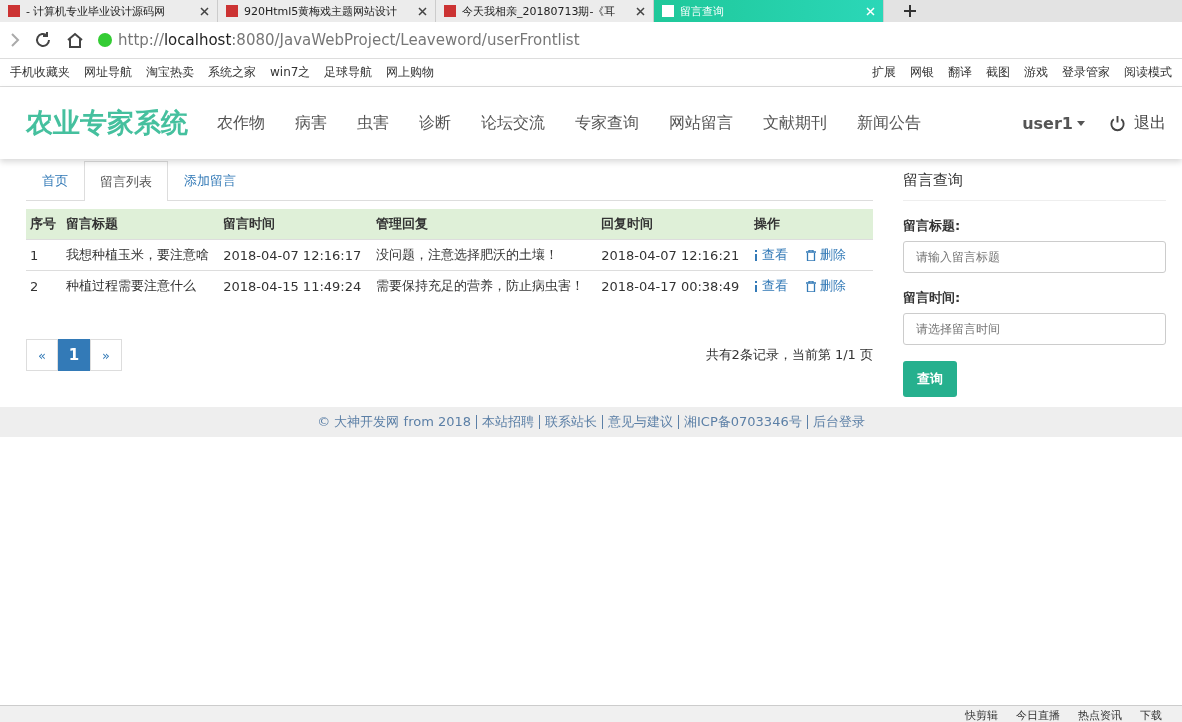  I want to click on copyright-text: © 大神开发网 from 2018, so click(394, 422).